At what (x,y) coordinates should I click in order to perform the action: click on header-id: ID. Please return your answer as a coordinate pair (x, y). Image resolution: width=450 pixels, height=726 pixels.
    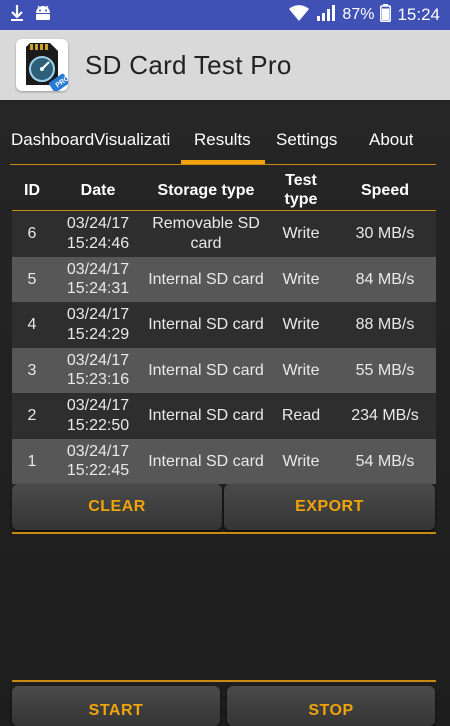
    Looking at the image, I should click on (32, 190).